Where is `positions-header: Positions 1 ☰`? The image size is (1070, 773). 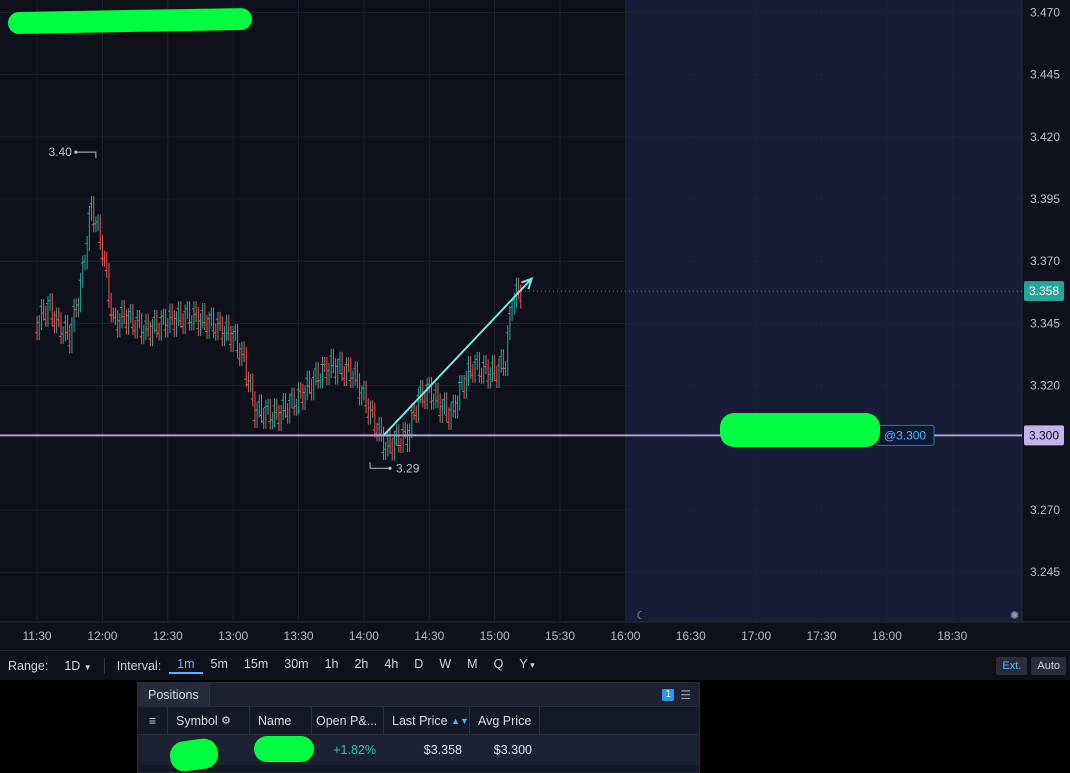 positions-header: Positions 1 ☰ is located at coordinates (418, 694).